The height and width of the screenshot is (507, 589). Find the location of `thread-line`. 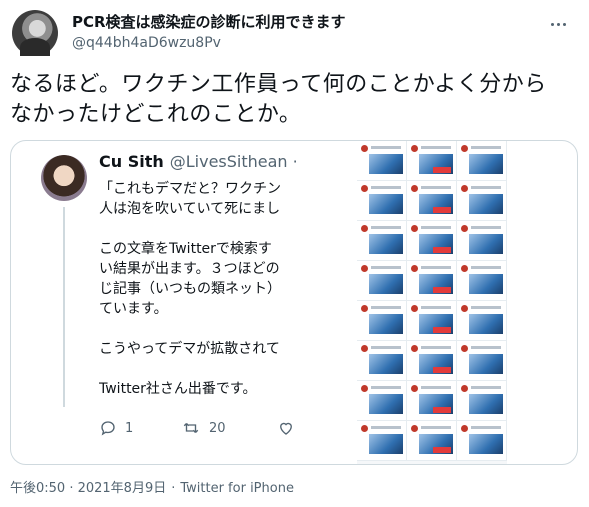

thread-line is located at coordinates (64, 307).